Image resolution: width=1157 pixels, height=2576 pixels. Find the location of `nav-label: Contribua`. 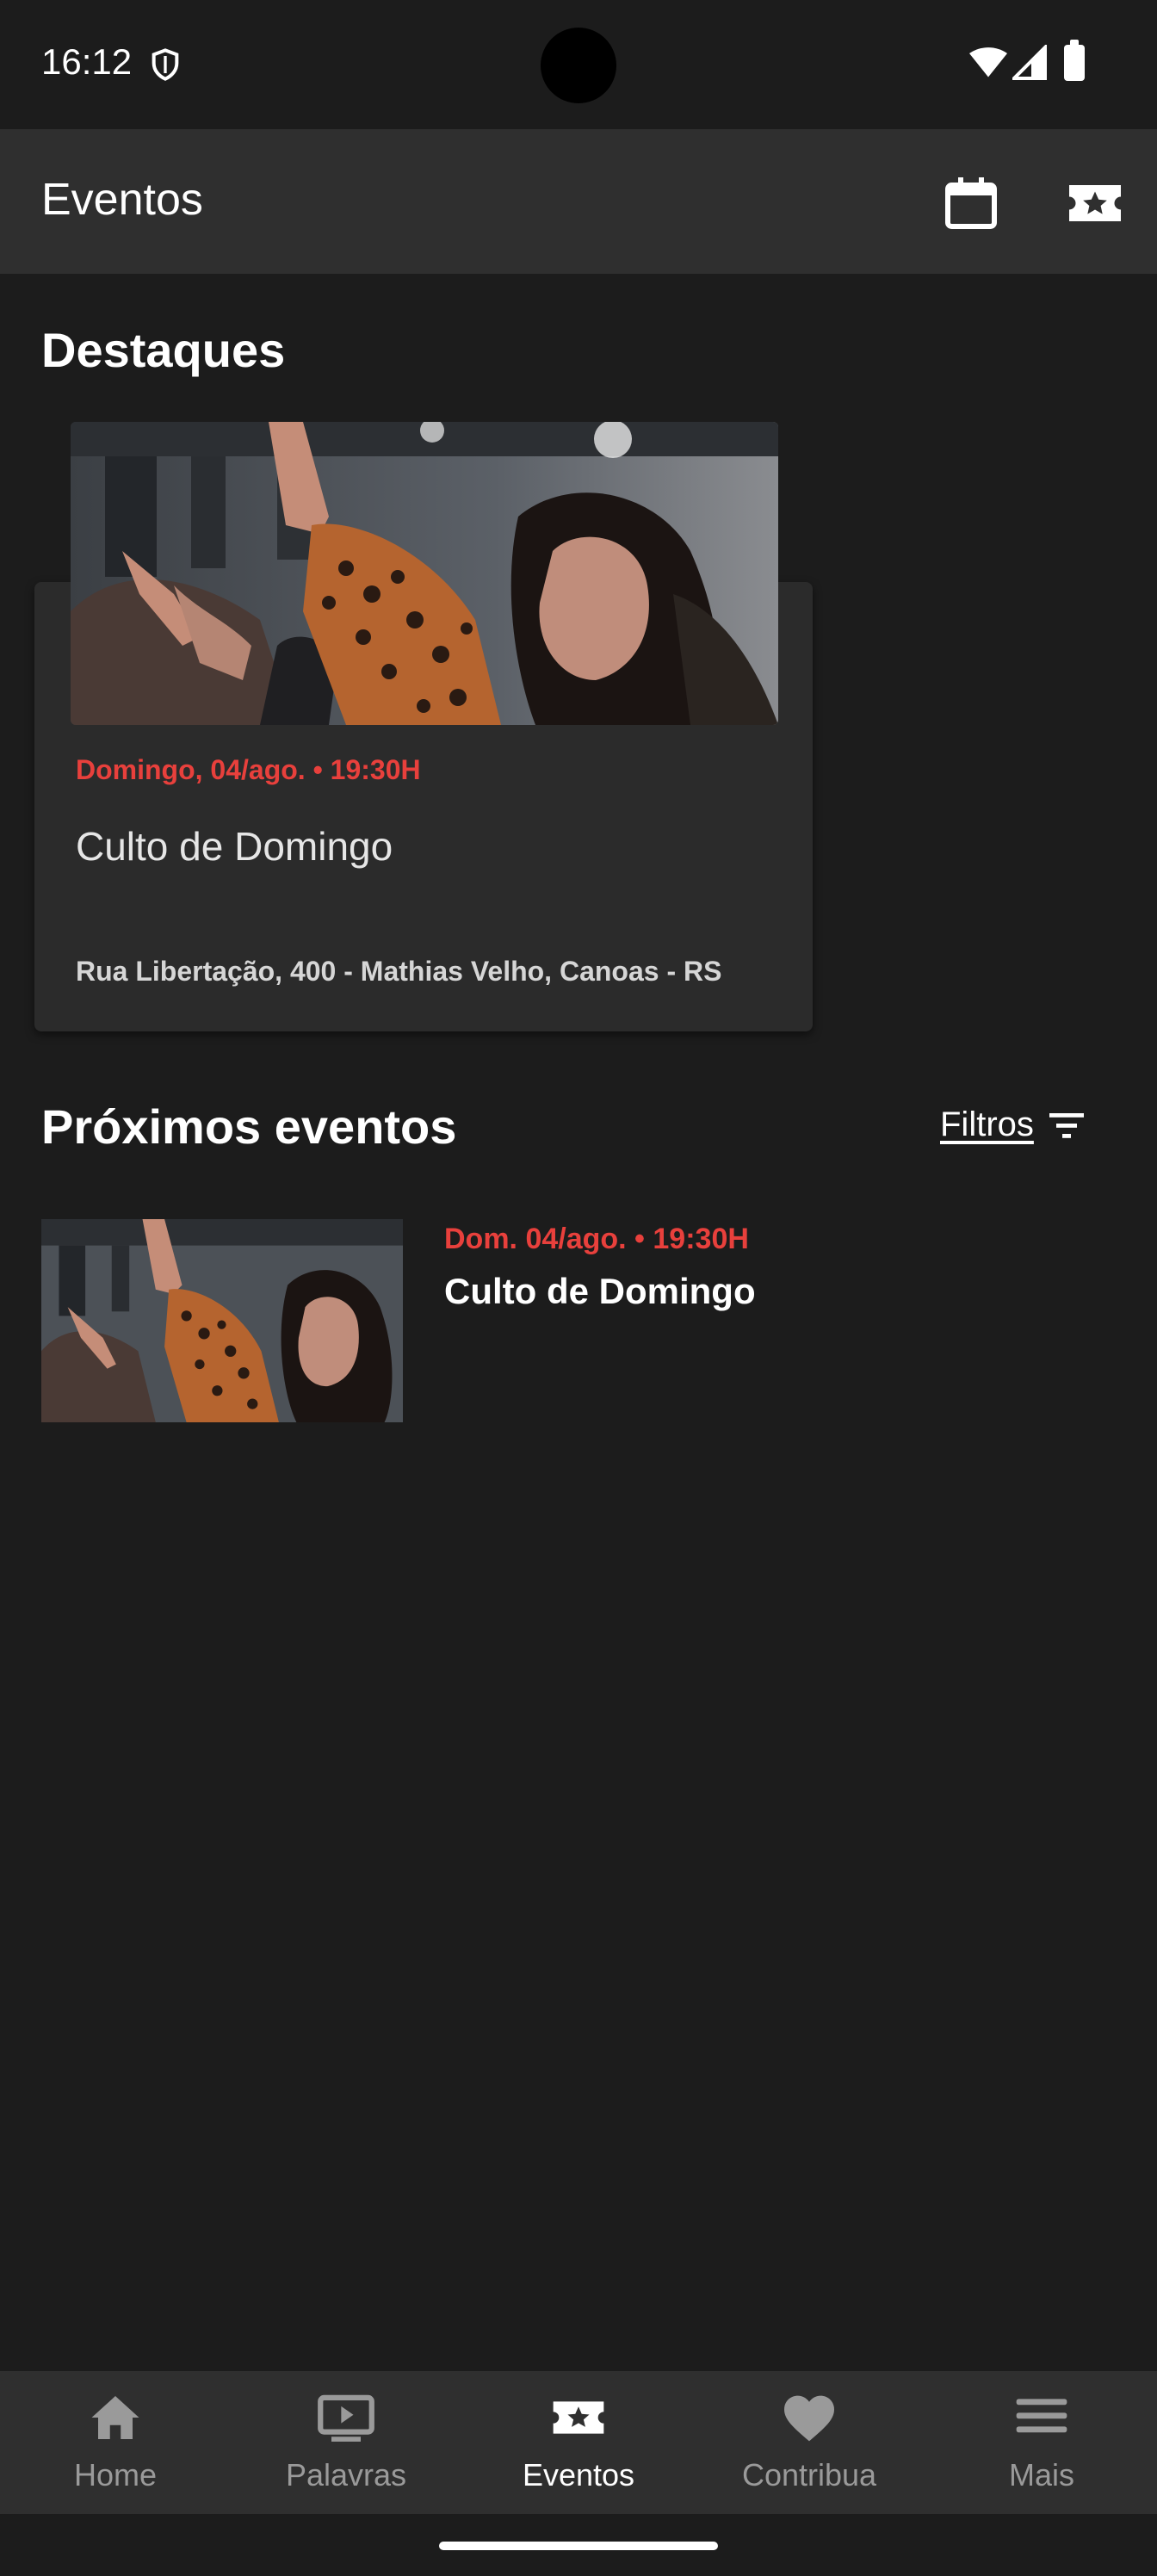

nav-label: Contribua is located at coordinates (809, 2474).